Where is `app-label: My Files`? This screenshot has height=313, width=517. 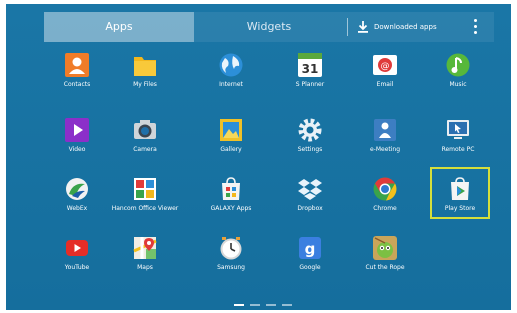
app-label: My Files is located at coordinates (145, 84).